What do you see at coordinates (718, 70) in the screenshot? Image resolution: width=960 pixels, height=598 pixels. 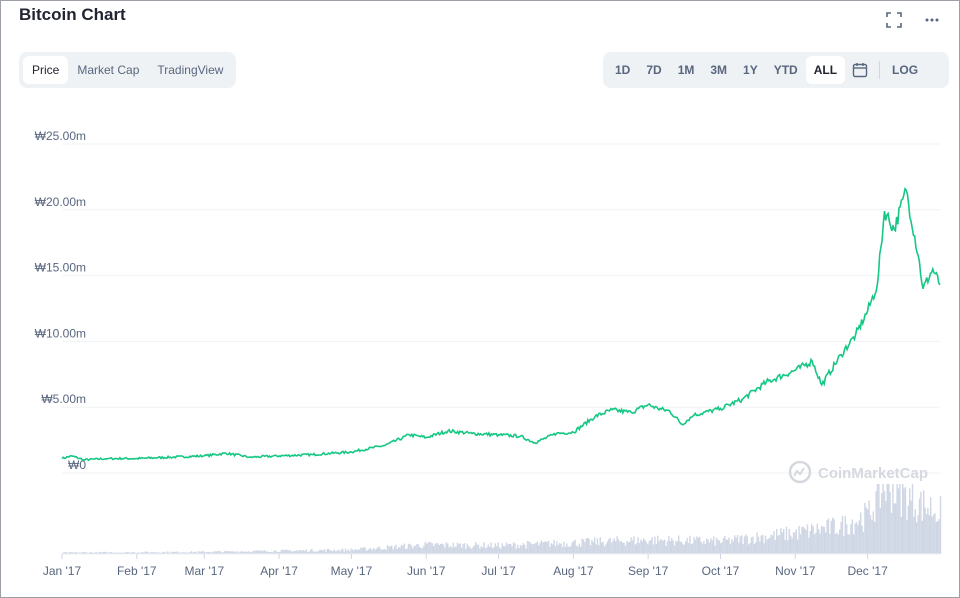 I see `range-3m: 3M` at bounding box center [718, 70].